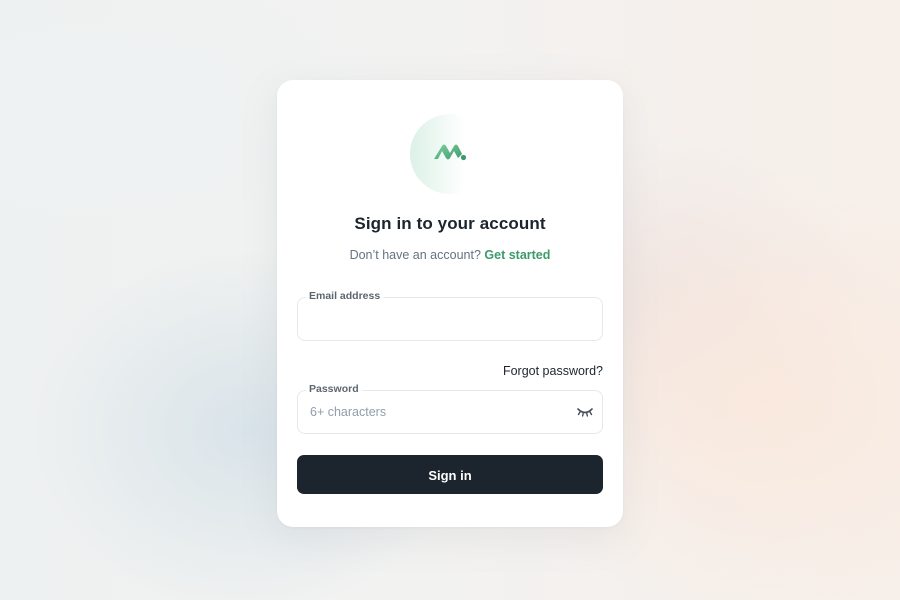 The width and height of the screenshot is (900, 600). I want to click on password-label: Password, so click(334, 389).